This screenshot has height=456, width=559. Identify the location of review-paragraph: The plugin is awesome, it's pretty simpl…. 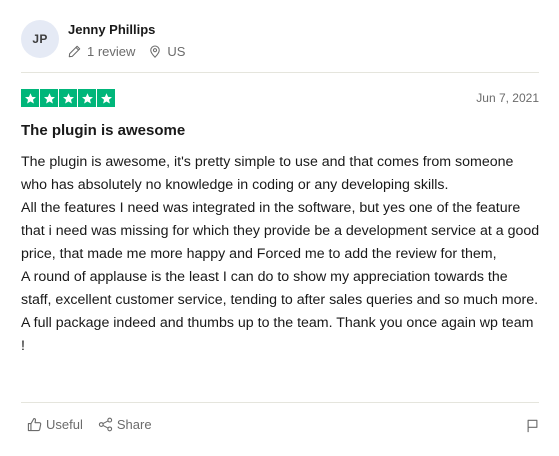
(267, 173).